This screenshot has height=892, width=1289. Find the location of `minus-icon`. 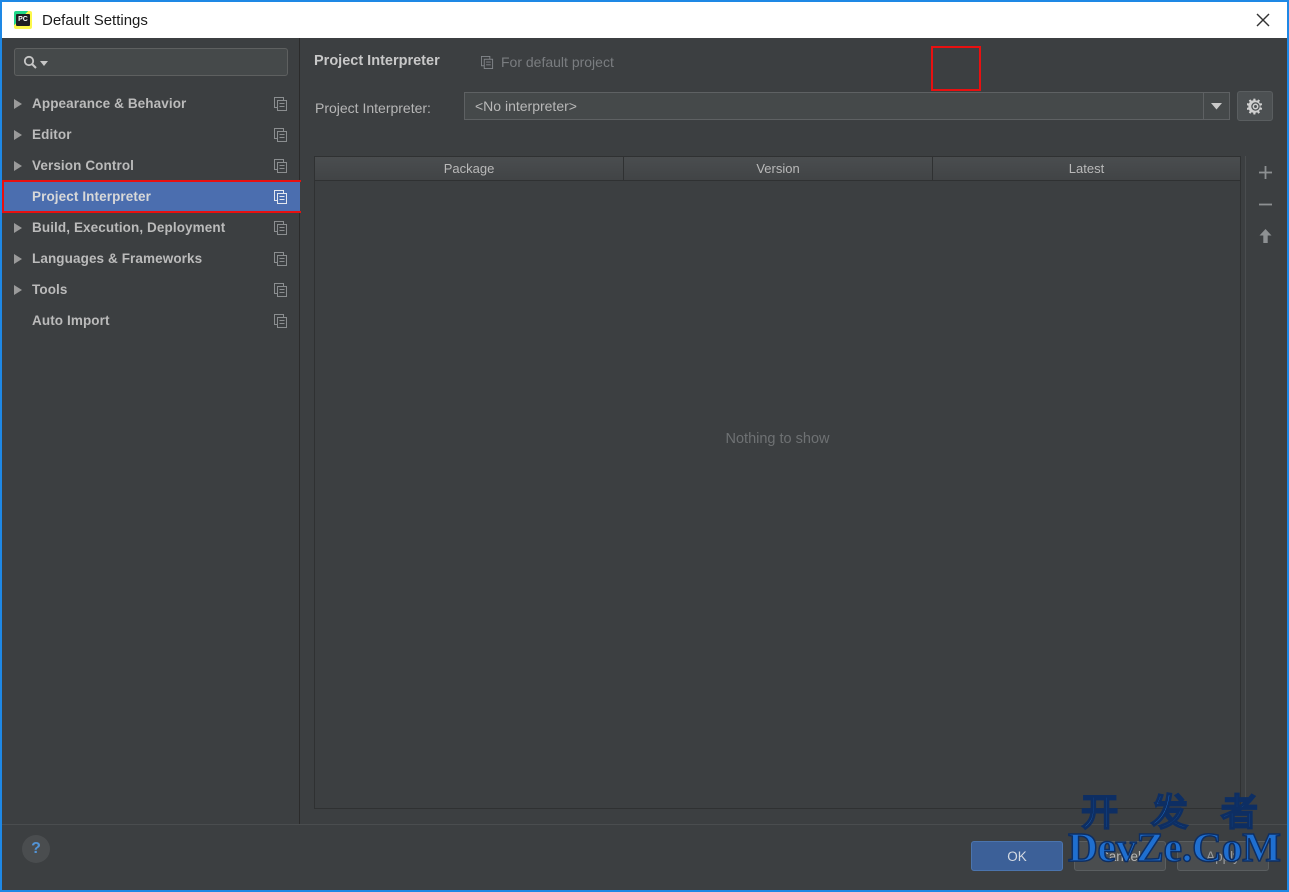

minus-icon is located at coordinates (1265, 204).